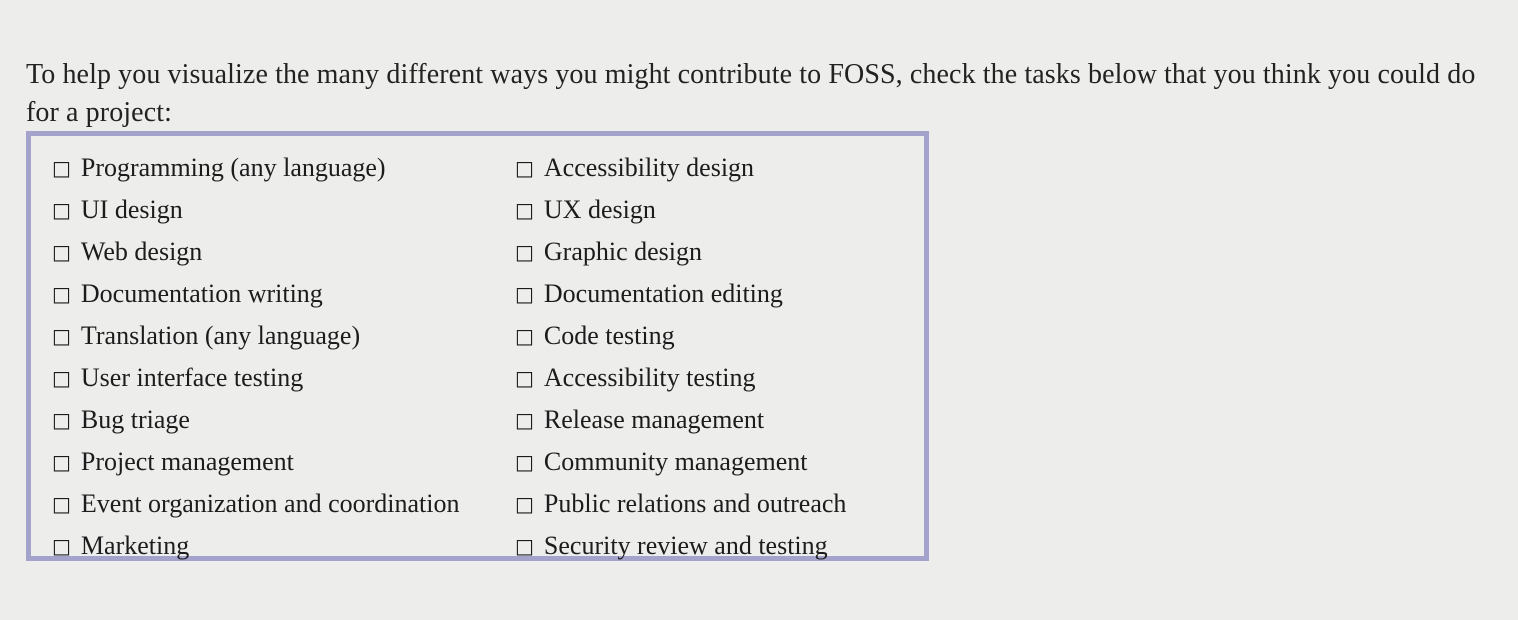 This screenshot has height=620, width=1518. I want to click on task-item-label: Translation (any language), so click(220, 335).